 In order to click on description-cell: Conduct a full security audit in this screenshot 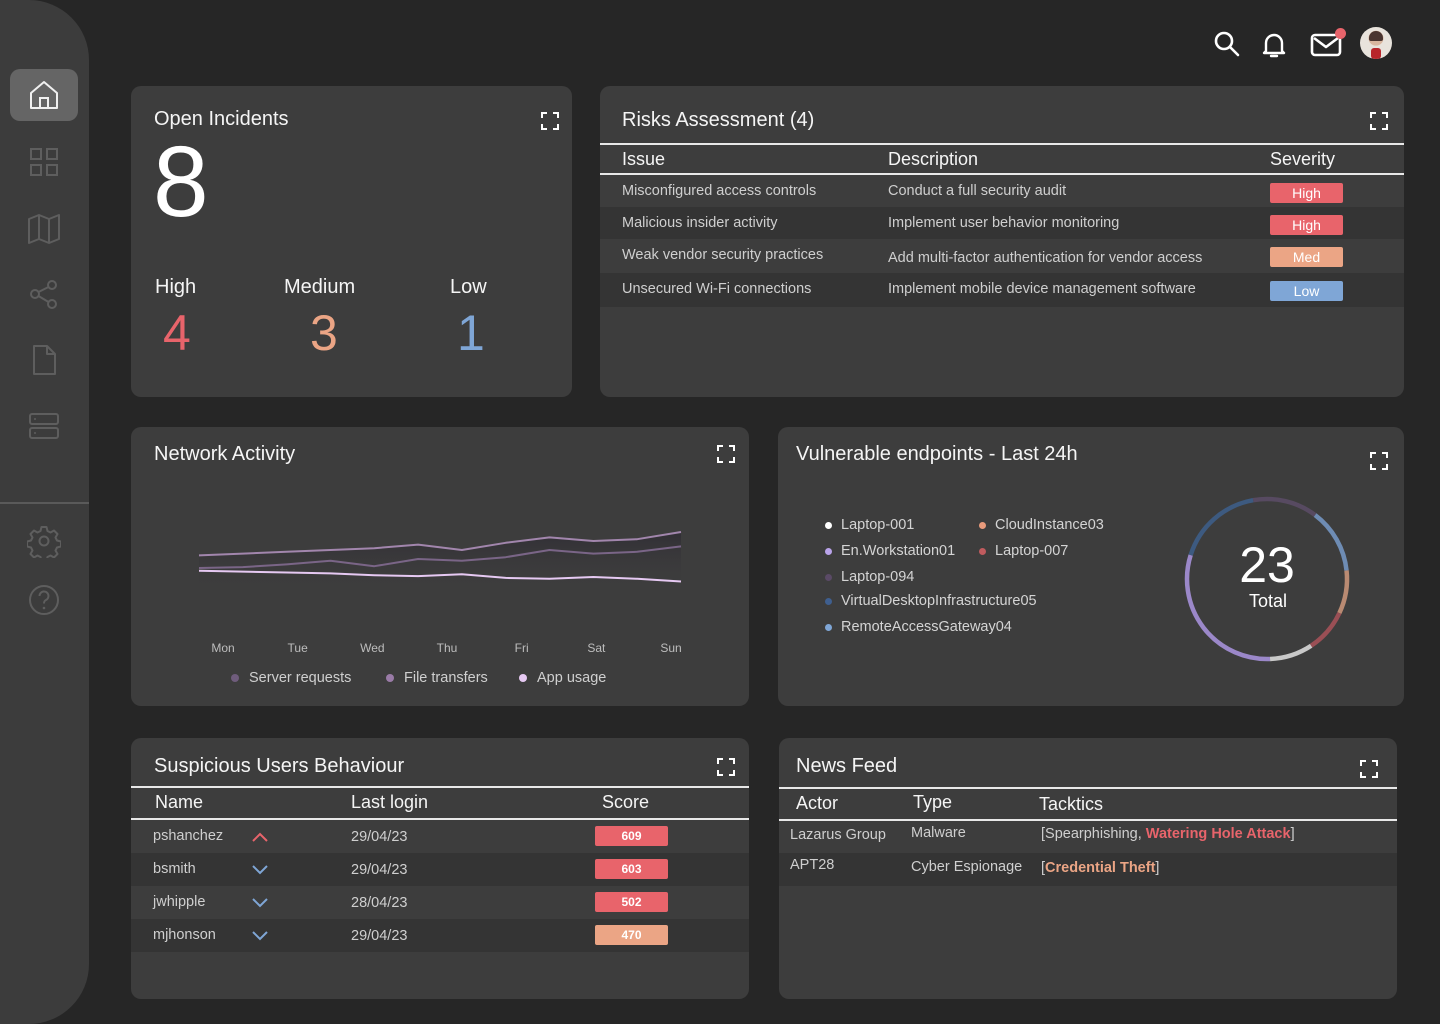, I will do `click(977, 191)`.